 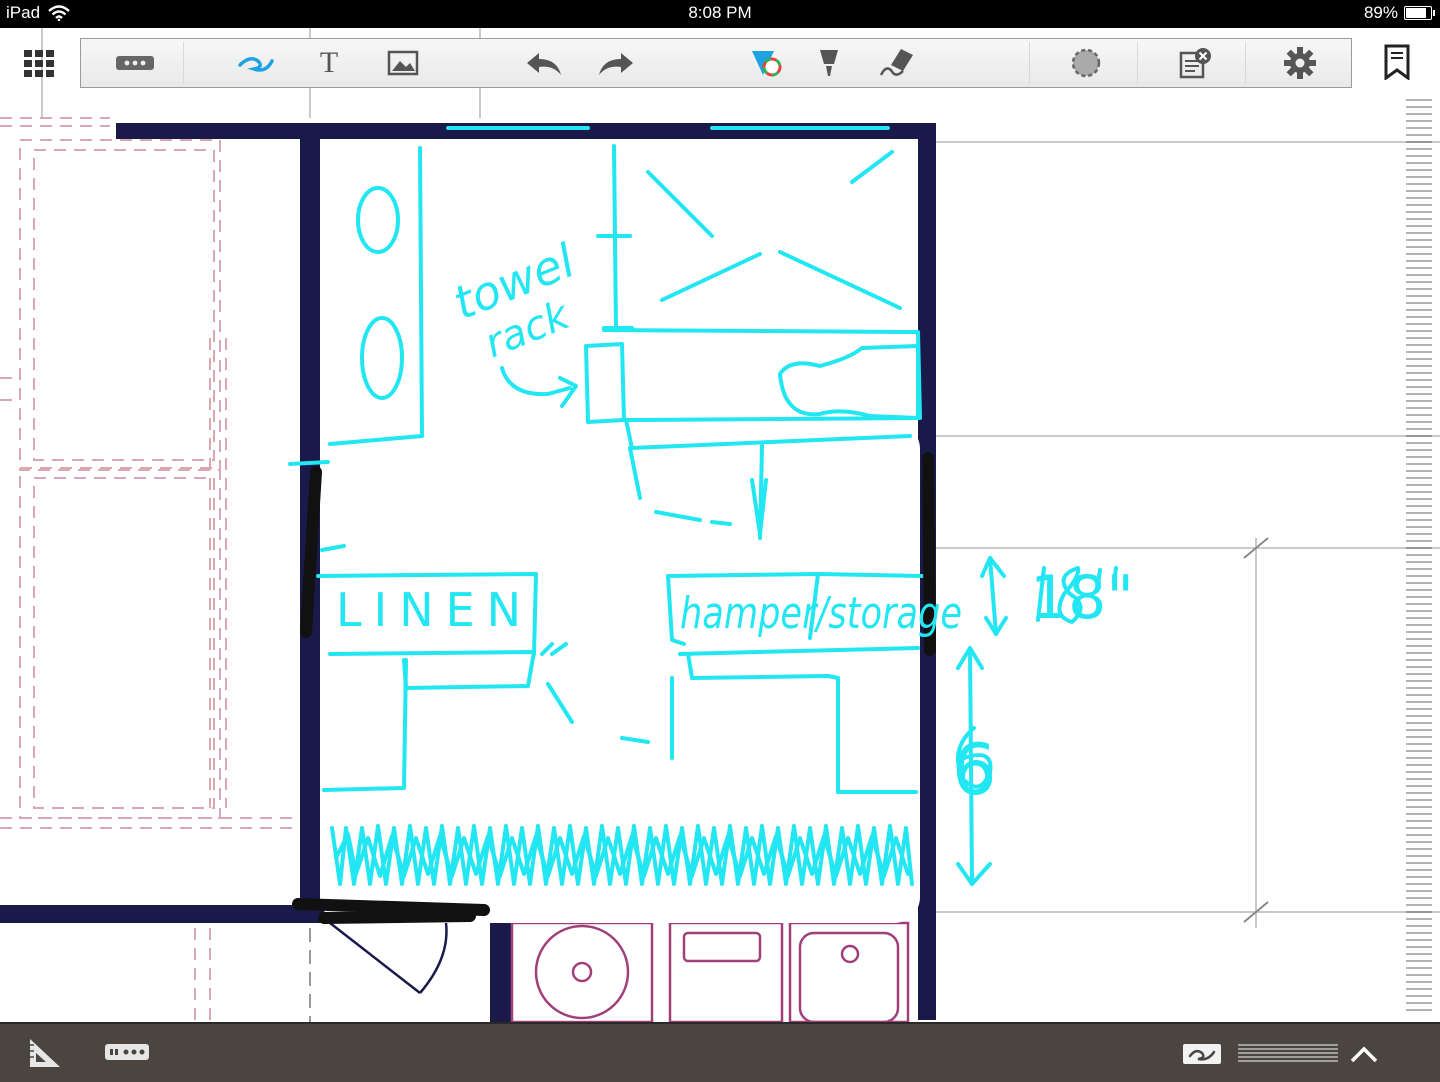 I want to click on label-dimension-18-inches: 18", so click(x=1082, y=598).